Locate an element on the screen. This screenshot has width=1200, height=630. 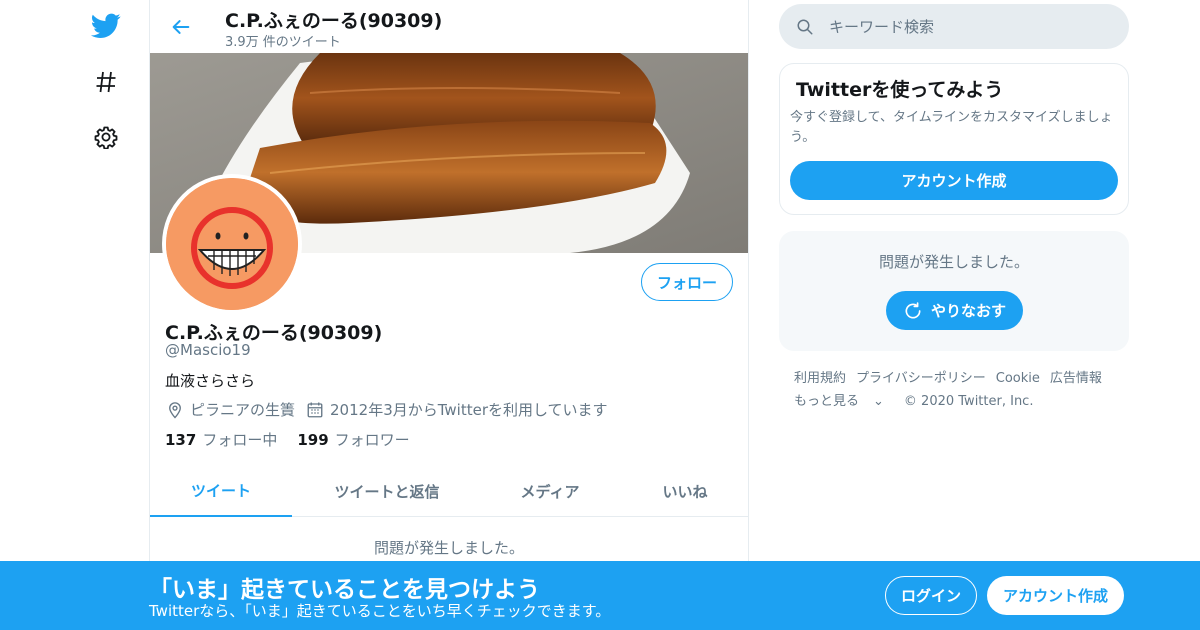
search-input is located at coordinates (969, 26).